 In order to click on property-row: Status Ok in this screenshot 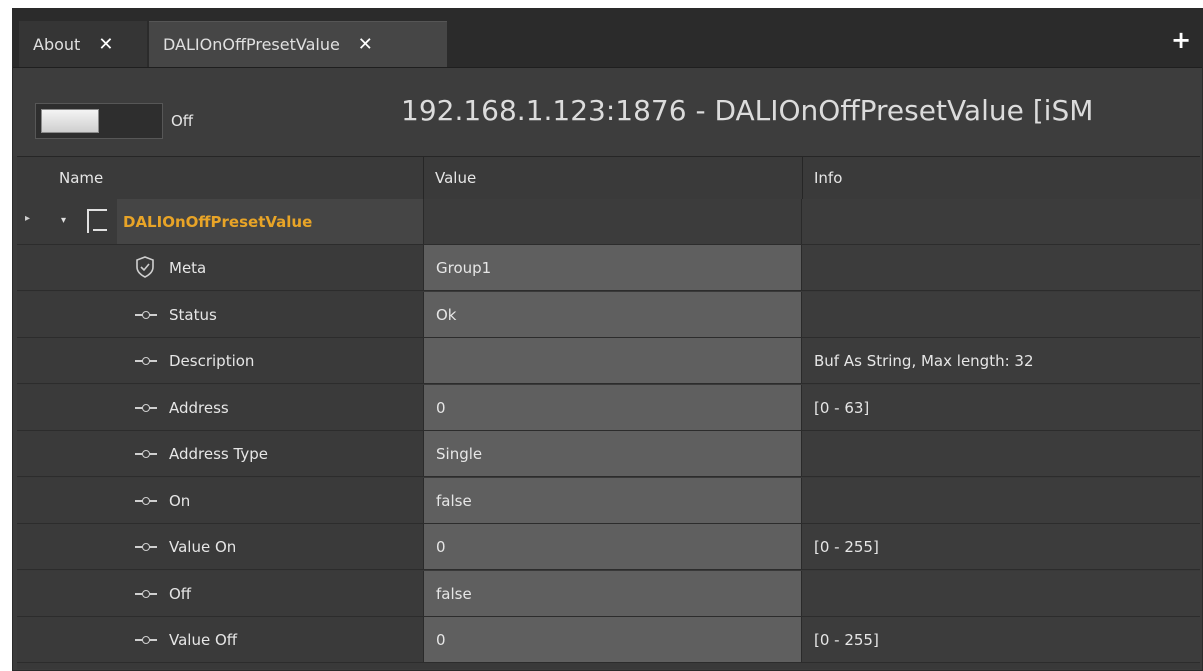, I will do `click(608, 314)`.